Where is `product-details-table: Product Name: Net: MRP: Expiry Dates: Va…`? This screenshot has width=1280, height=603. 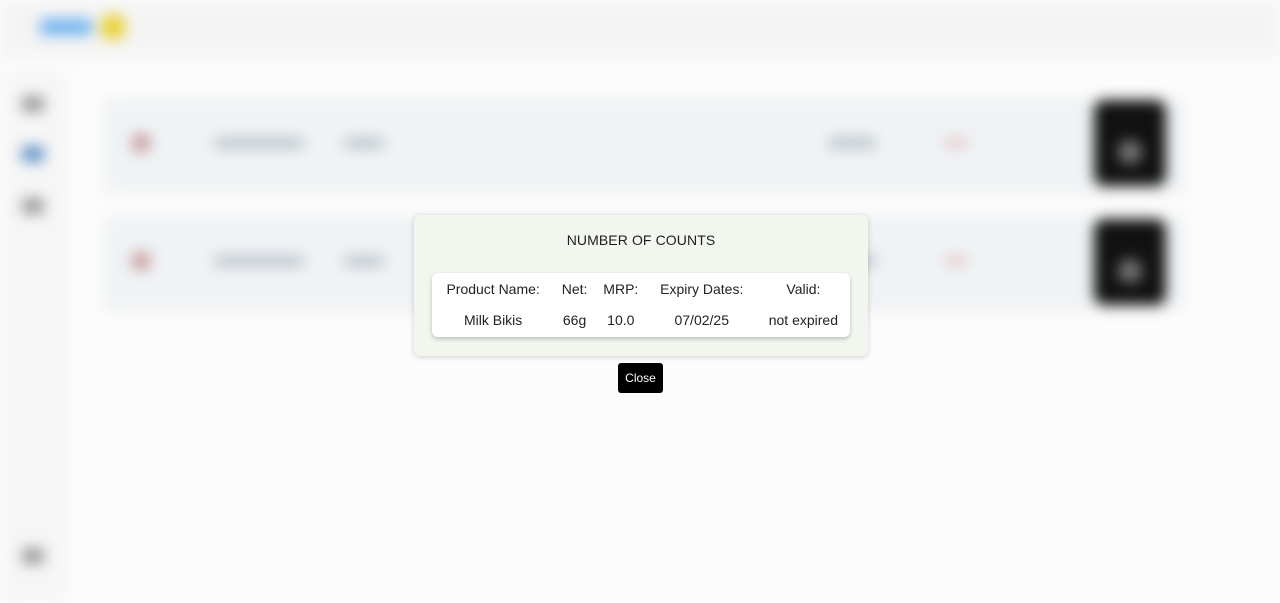
product-details-table: Product Name: Net: MRP: Expiry Dates: Va… is located at coordinates (641, 305).